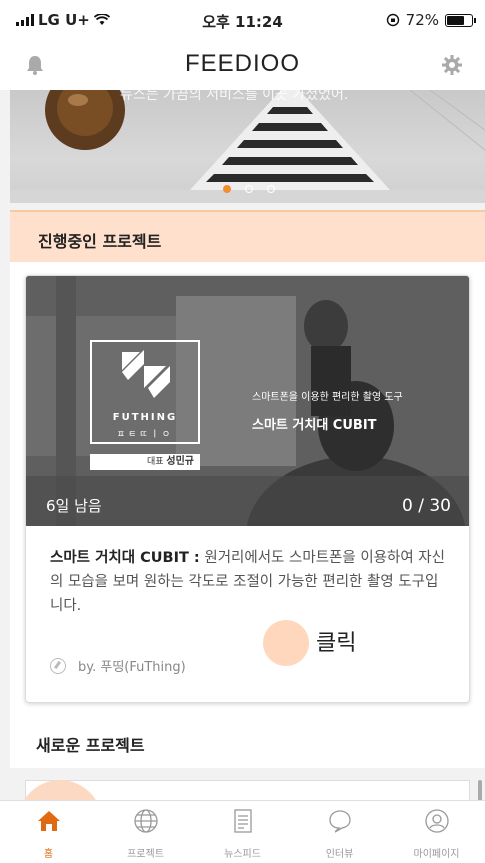 Image resolution: width=485 pixels, height=863 pixels. I want to click on compass-icon, so click(58, 665).